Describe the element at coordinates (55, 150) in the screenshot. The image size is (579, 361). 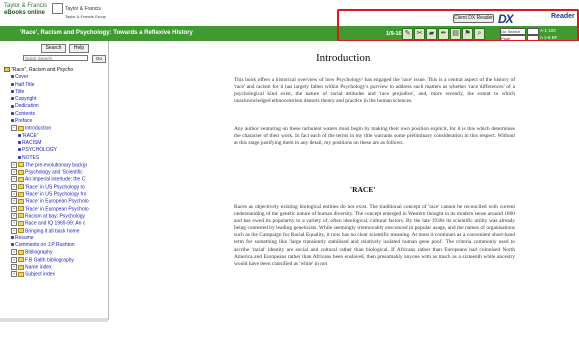
I see `toc-item: PSYCHOLOGY` at that location.